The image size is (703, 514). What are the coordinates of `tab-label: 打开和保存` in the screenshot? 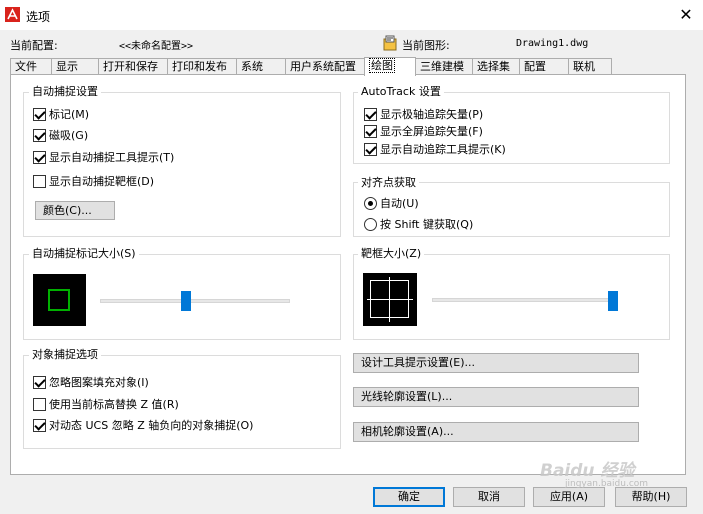 It's located at (130, 66).